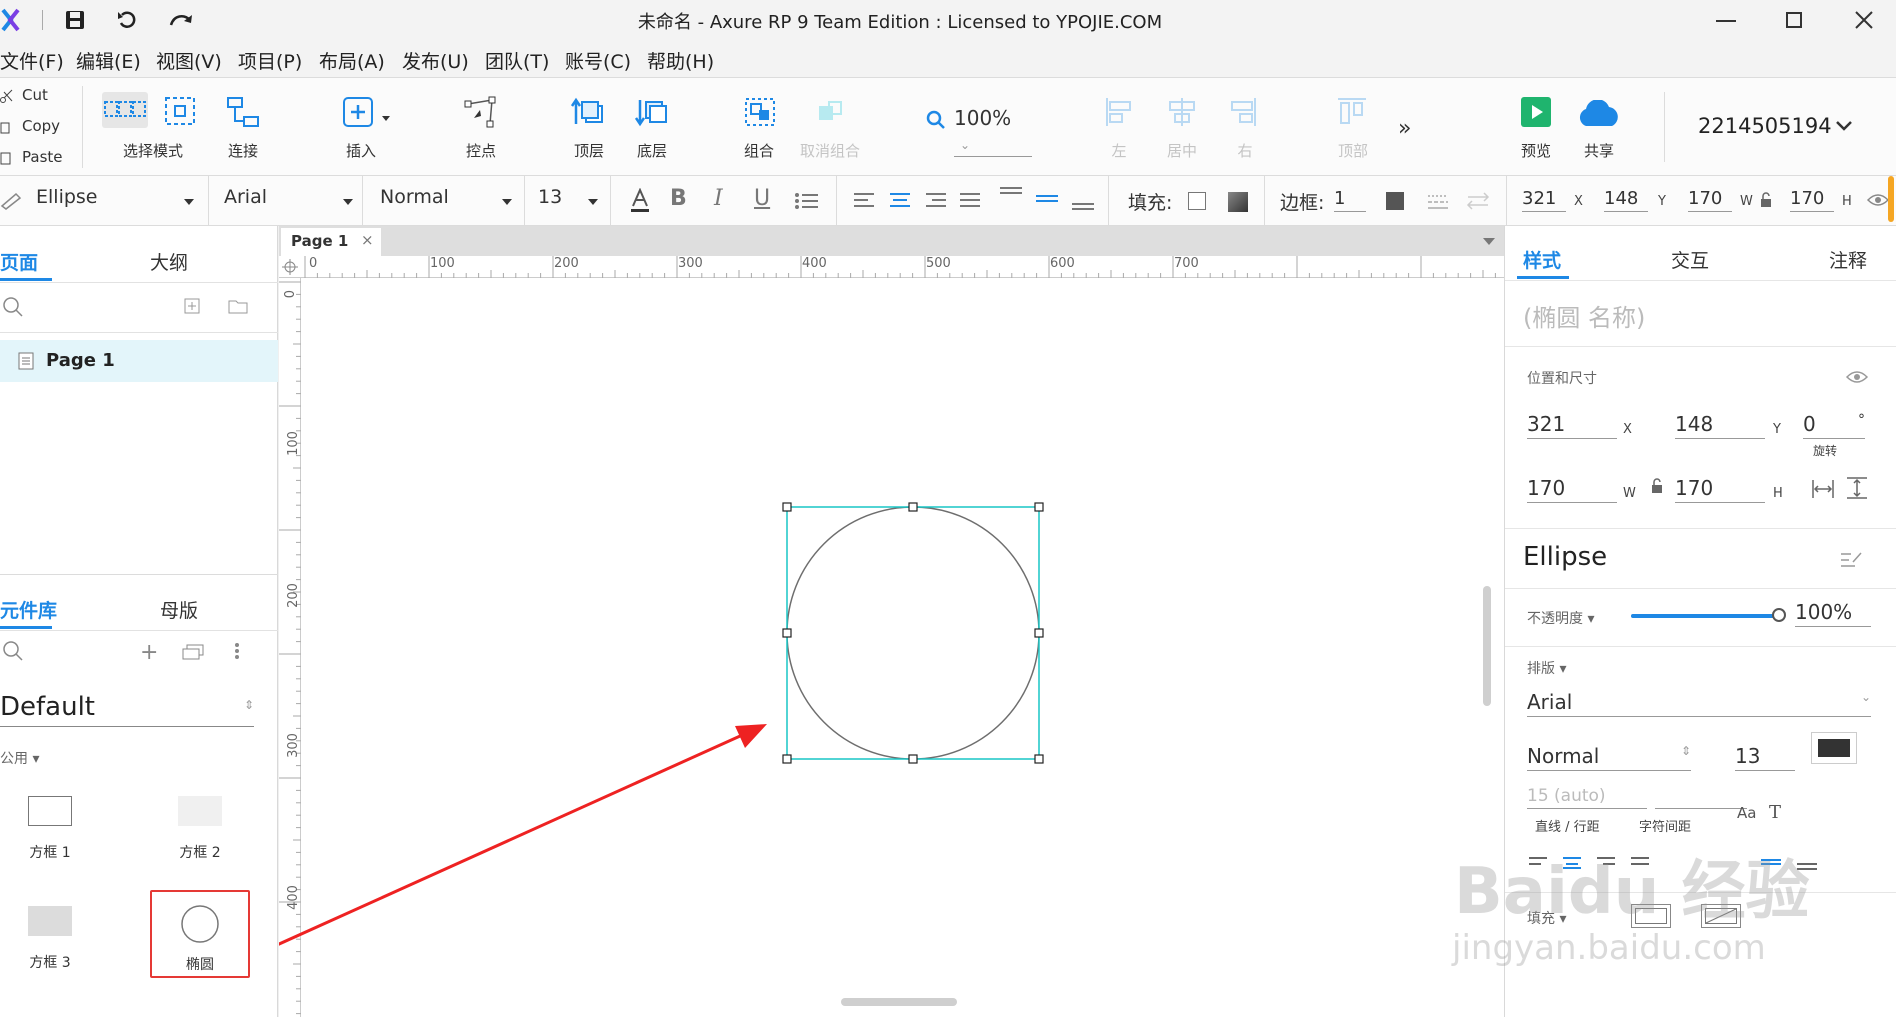  Describe the element at coordinates (1726, 21) in the screenshot. I see `minimize-button` at that location.